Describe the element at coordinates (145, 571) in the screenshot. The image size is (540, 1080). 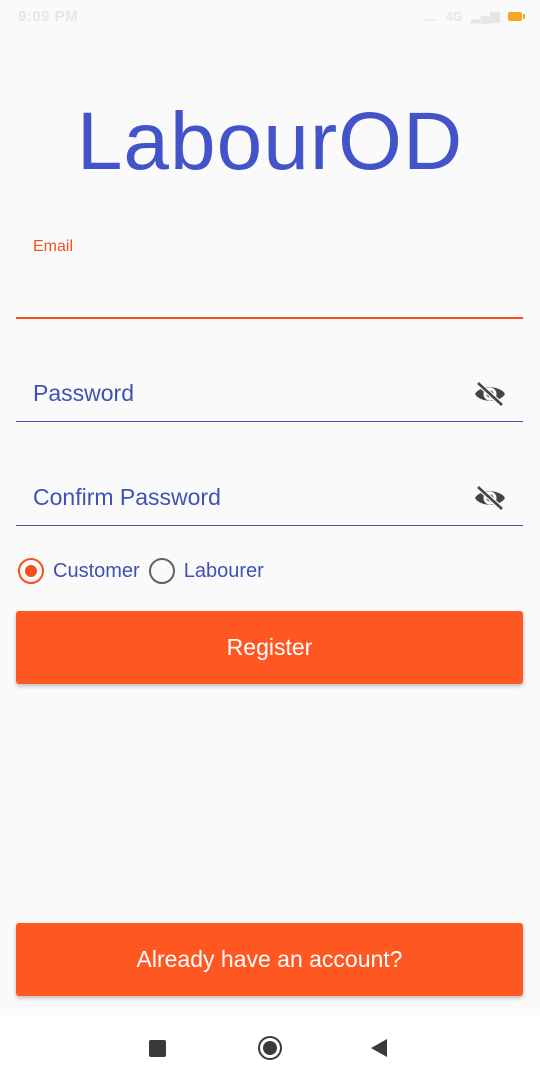
I see `role-radio-group: Customer Labourer` at that location.